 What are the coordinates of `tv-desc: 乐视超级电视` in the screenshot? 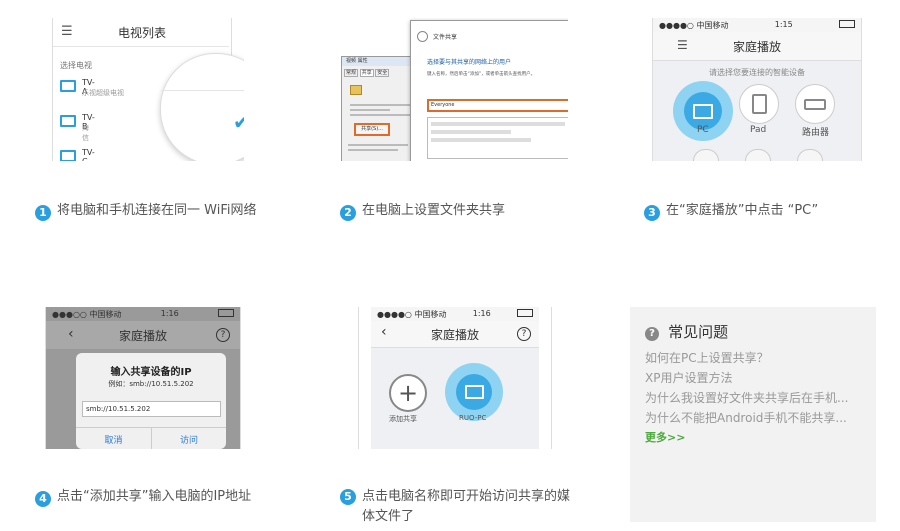 It's located at (103, 93).